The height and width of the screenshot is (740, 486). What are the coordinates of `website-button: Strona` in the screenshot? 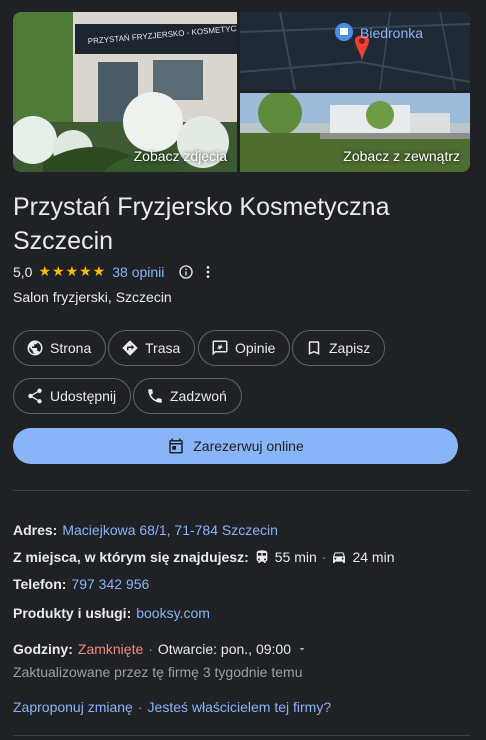 It's located at (60, 348).